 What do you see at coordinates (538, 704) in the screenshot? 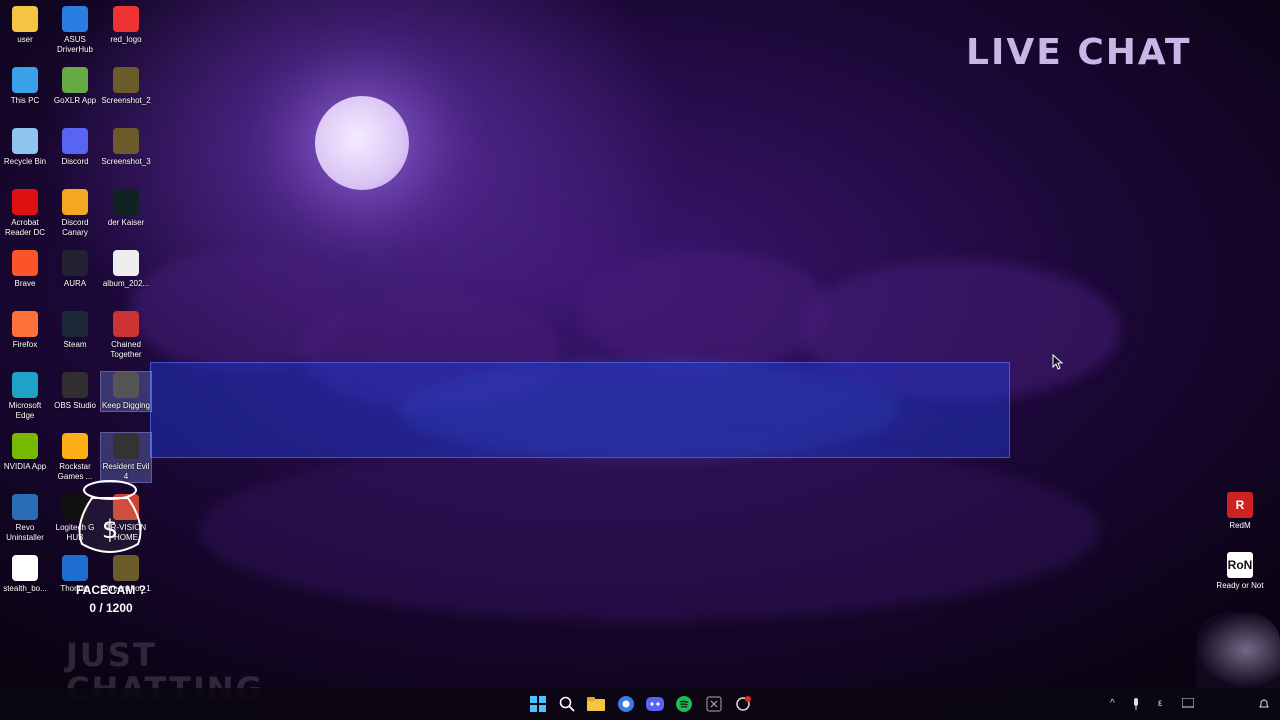
I see `windows-start-icon` at bounding box center [538, 704].